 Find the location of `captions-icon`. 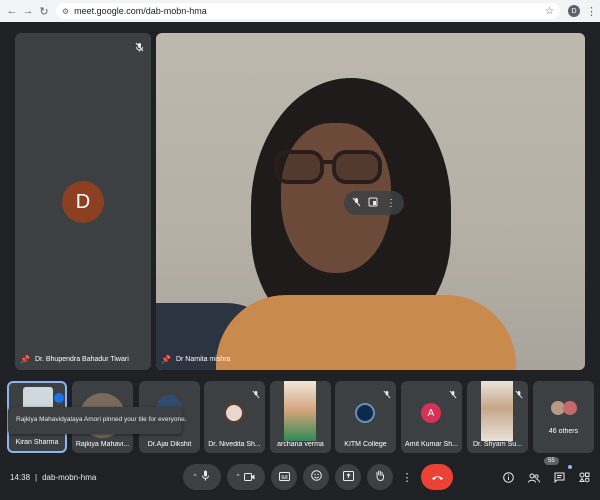

captions-icon is located at coordinates (284, 477).